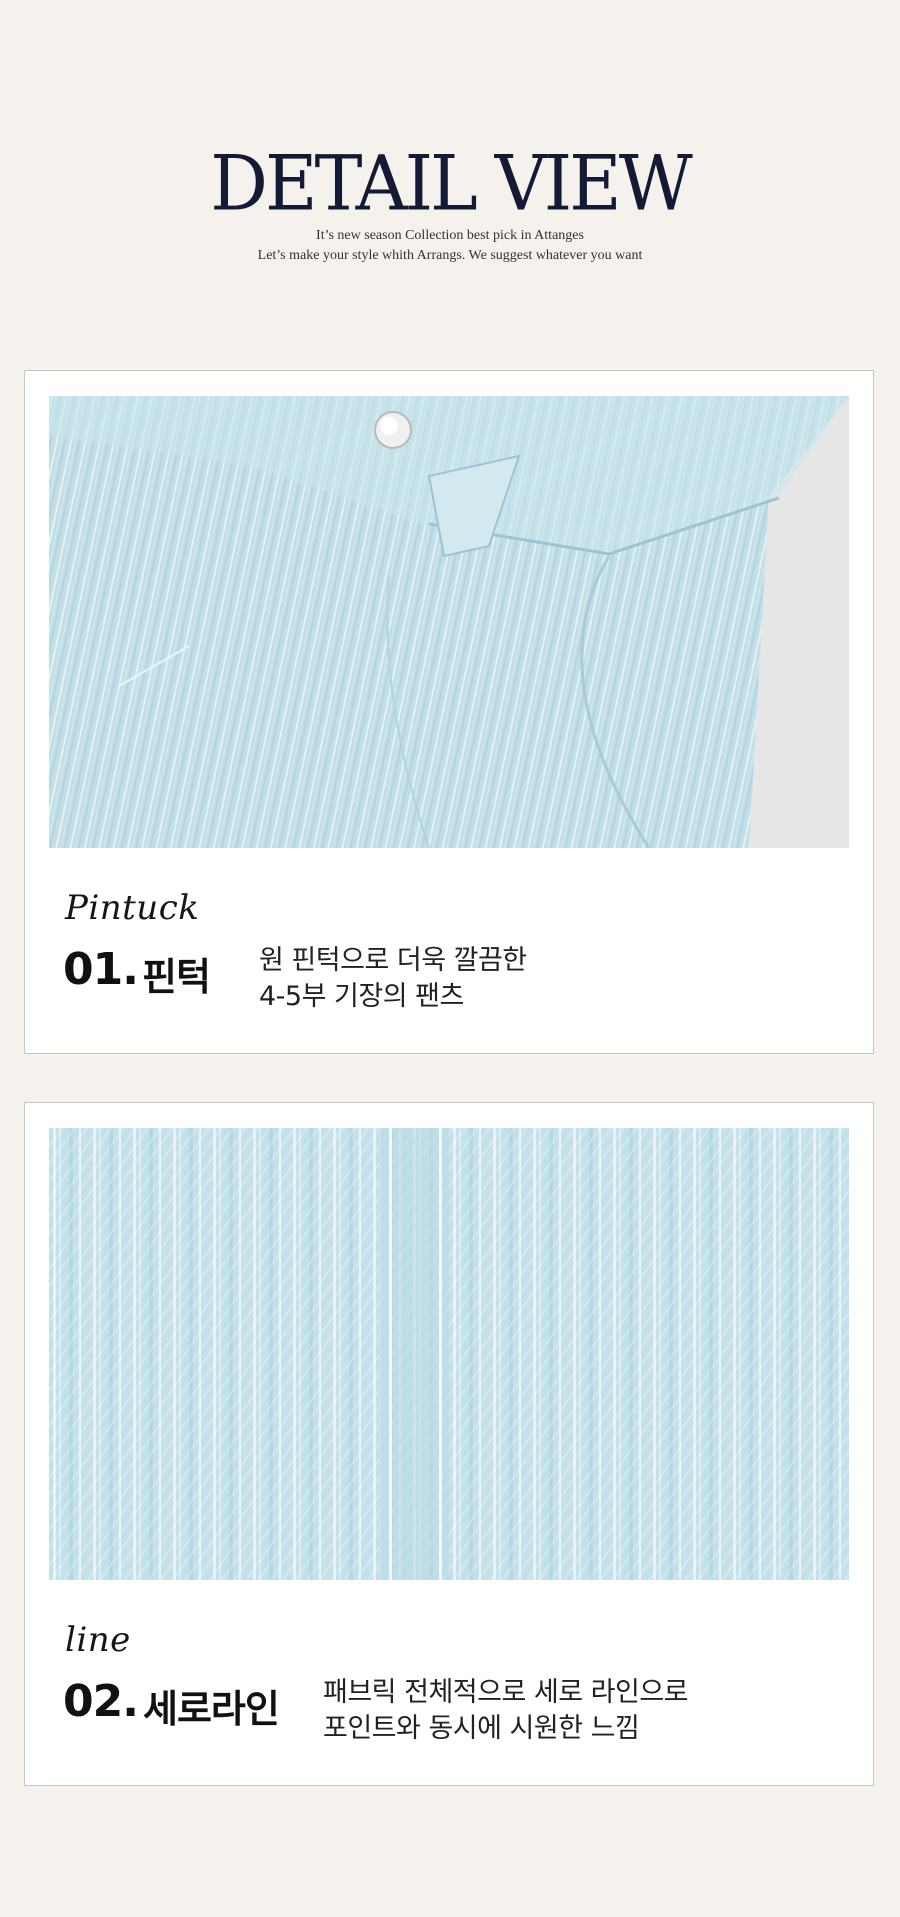 The width and height of the screenshot is (900, 1917). What do you see at coordinates (393, 960) in the screenshot?
I see `feature-description-line-1: 원 핀턱으로 더욱 깔끔한` at bounding box center [393, 960].